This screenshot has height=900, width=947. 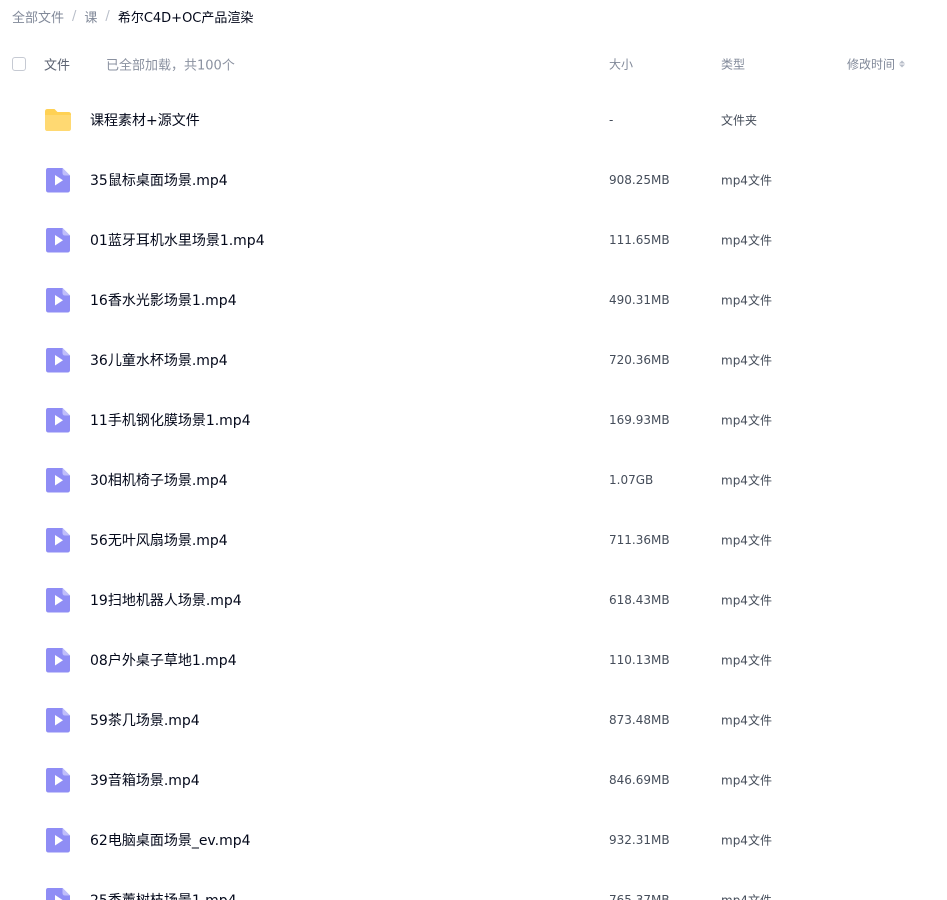 What do you see at coordinates (639, 300) in the screenshot?
I see `file-size: 490.31MB` at bounding box center [639, 300].